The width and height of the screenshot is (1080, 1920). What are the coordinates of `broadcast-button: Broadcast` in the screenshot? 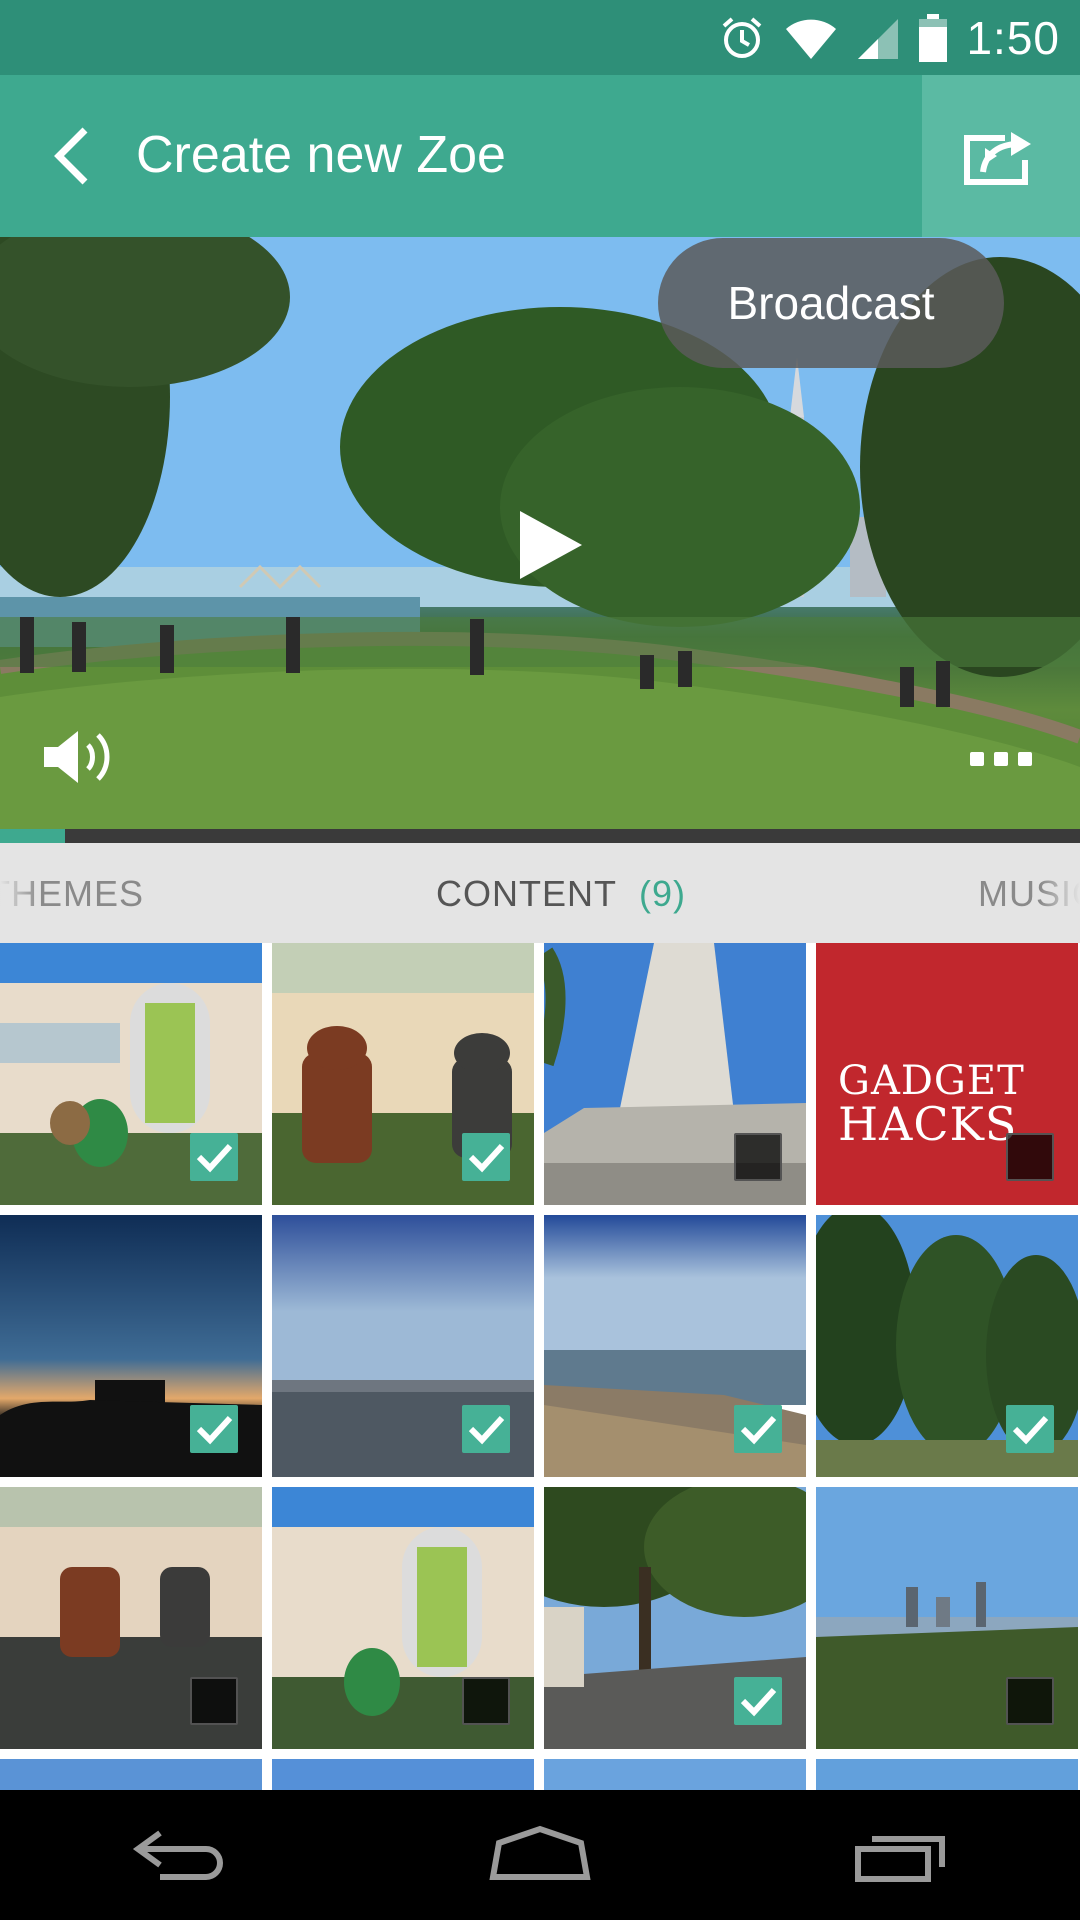 It's located at (831, 303).